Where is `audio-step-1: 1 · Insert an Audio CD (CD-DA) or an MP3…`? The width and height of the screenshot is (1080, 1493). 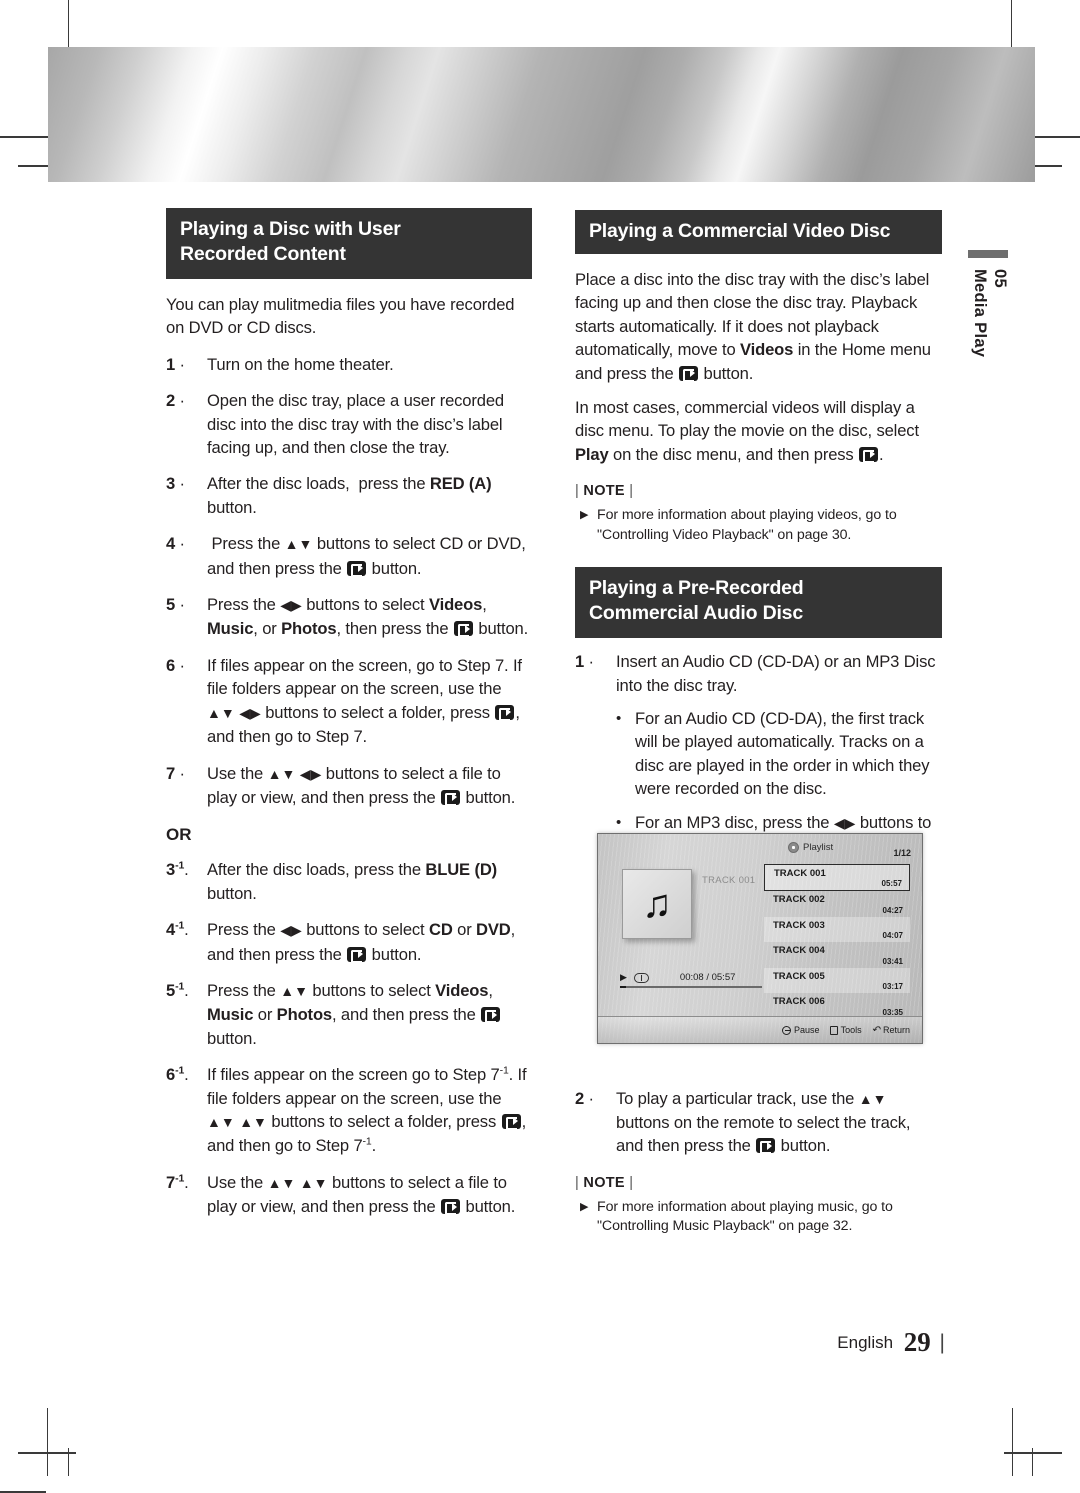 audio-step-1: 1 · Insert an Audio CD (CD-DA) or an MP3… is located at coordinates (755, 673).